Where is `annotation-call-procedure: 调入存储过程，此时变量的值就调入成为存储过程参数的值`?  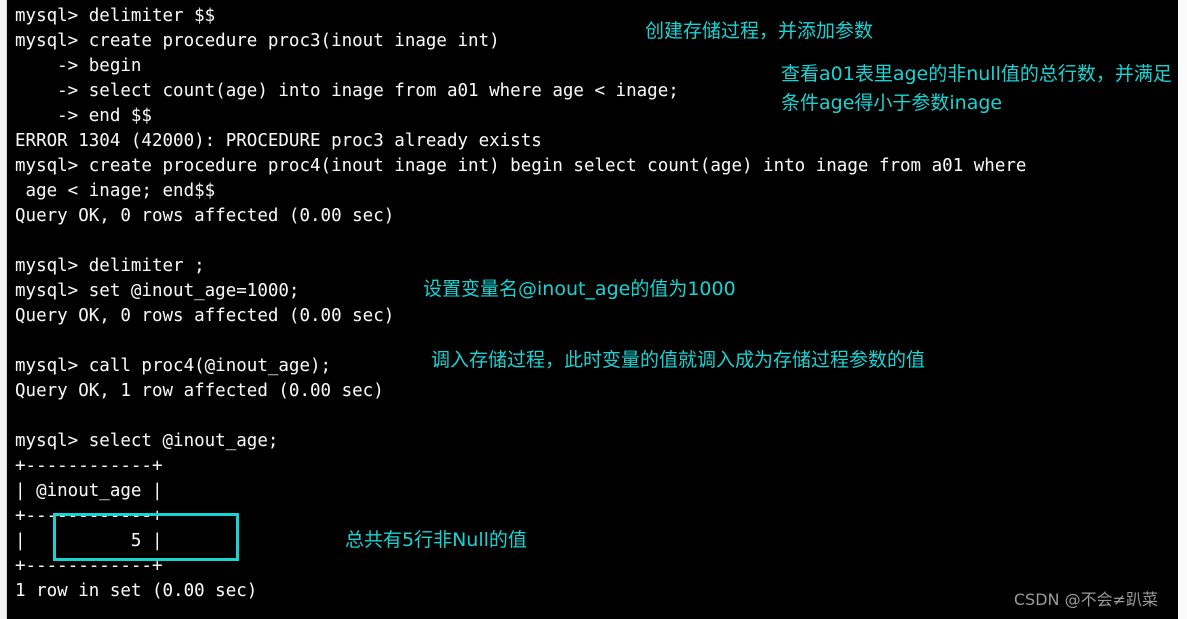
annotation-call-procedure: 调入存储过程，此时变量的值就调入成为存储过程参数的值 is located at coordinates (678, 360).